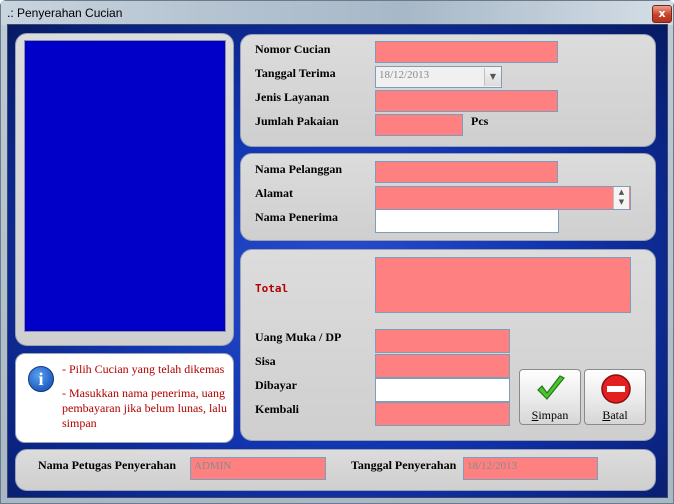  What do you see at coordinates (143, 369) in the screenshot?
I see `info-line-1: - Pilih Cucian yang telah dikemas` at bounding box center [143, 369].